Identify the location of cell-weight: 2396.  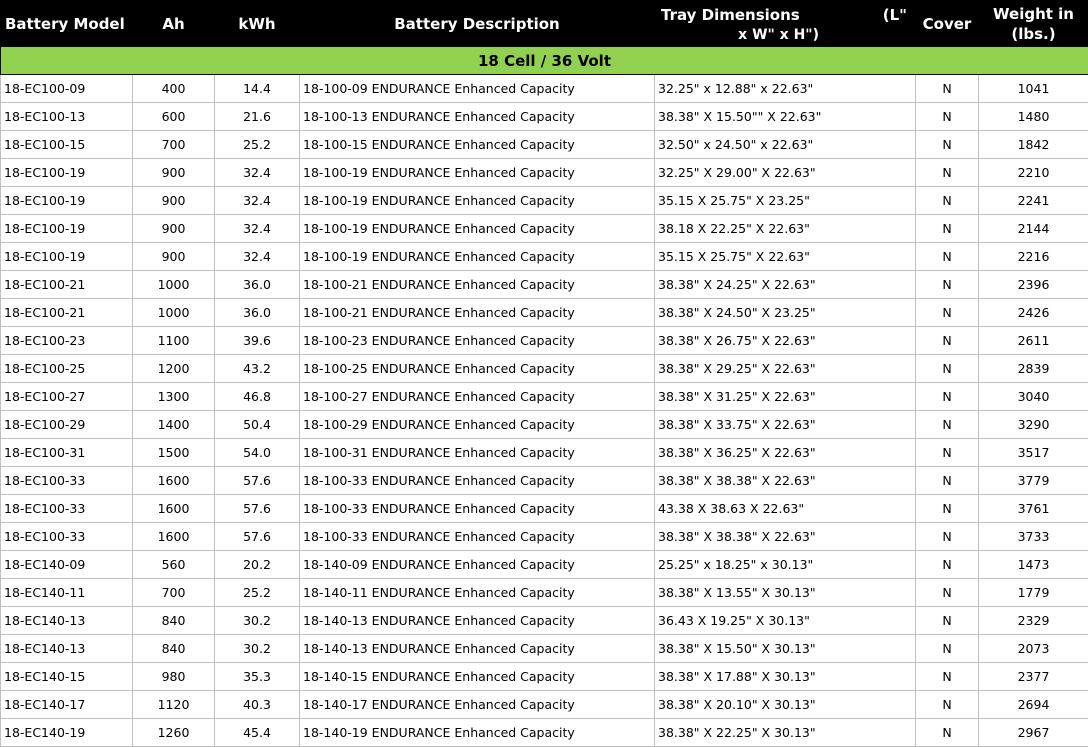
(1033, 284).